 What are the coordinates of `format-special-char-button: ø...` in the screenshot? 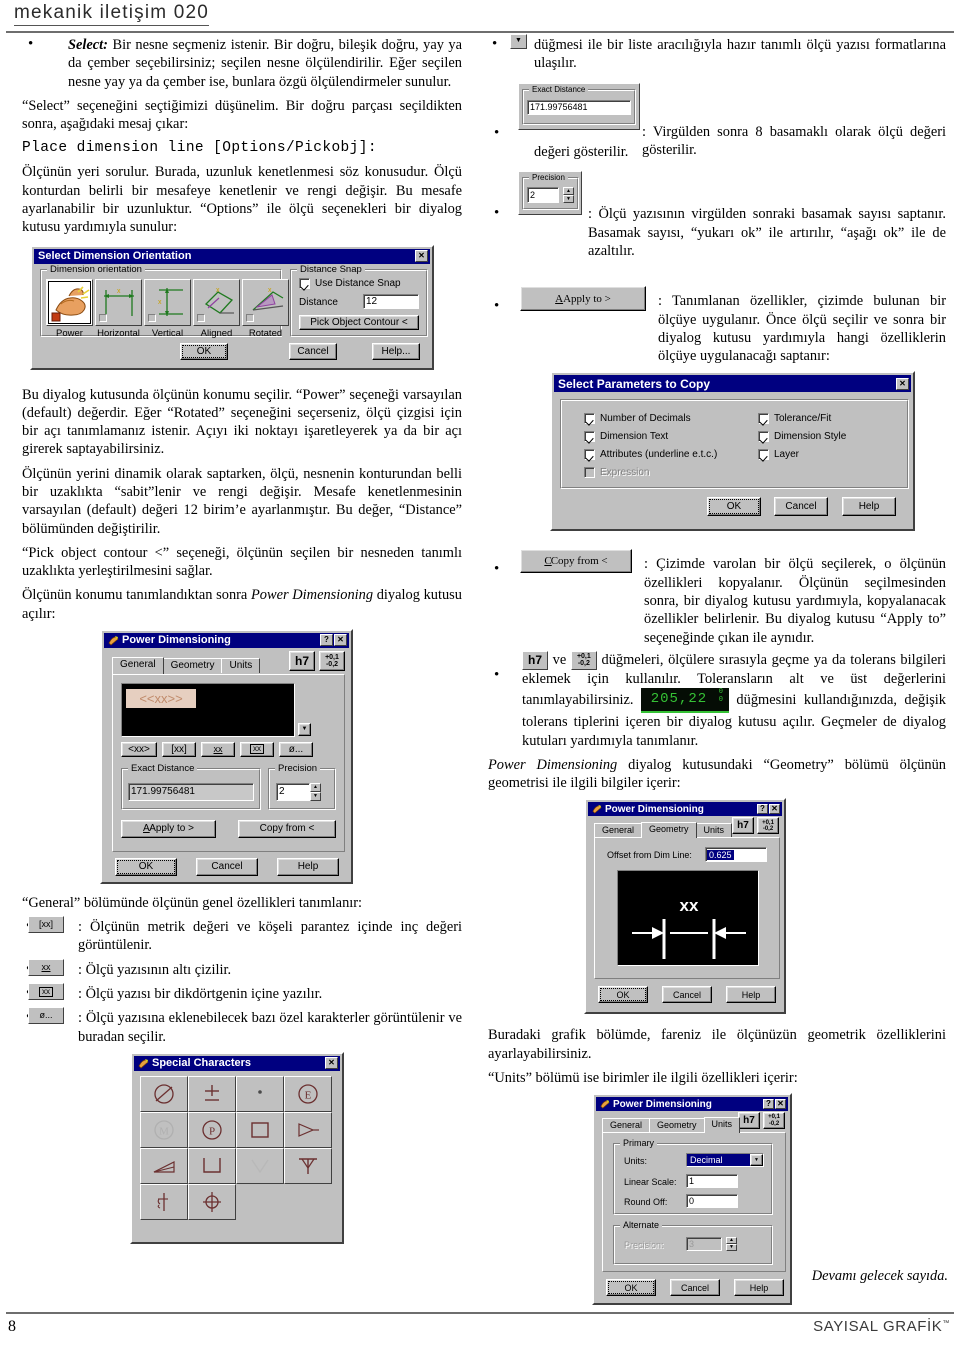 It's located at (296, 749).